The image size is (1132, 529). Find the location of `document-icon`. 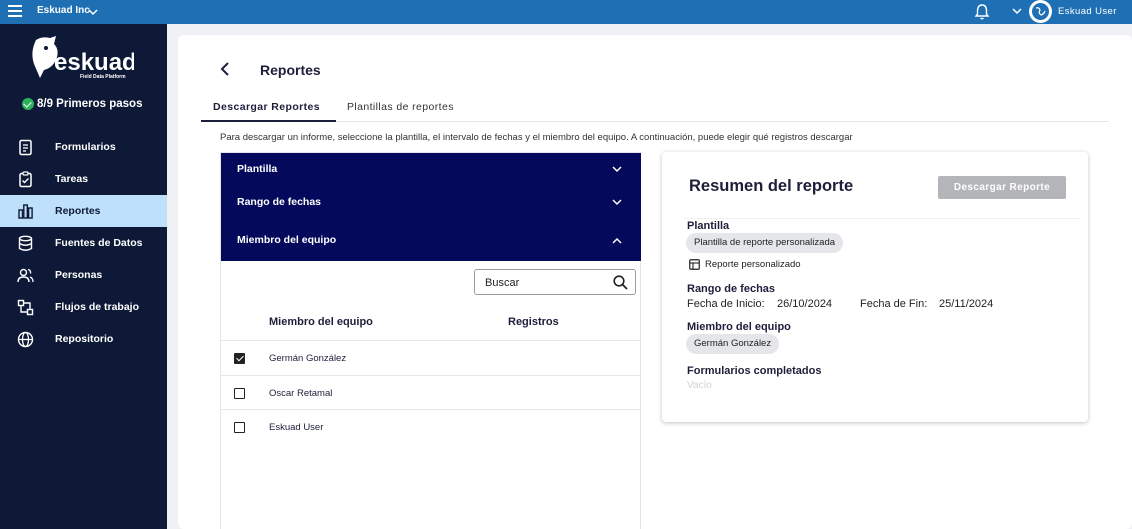

document-icon is located at coordinates (25, 147).